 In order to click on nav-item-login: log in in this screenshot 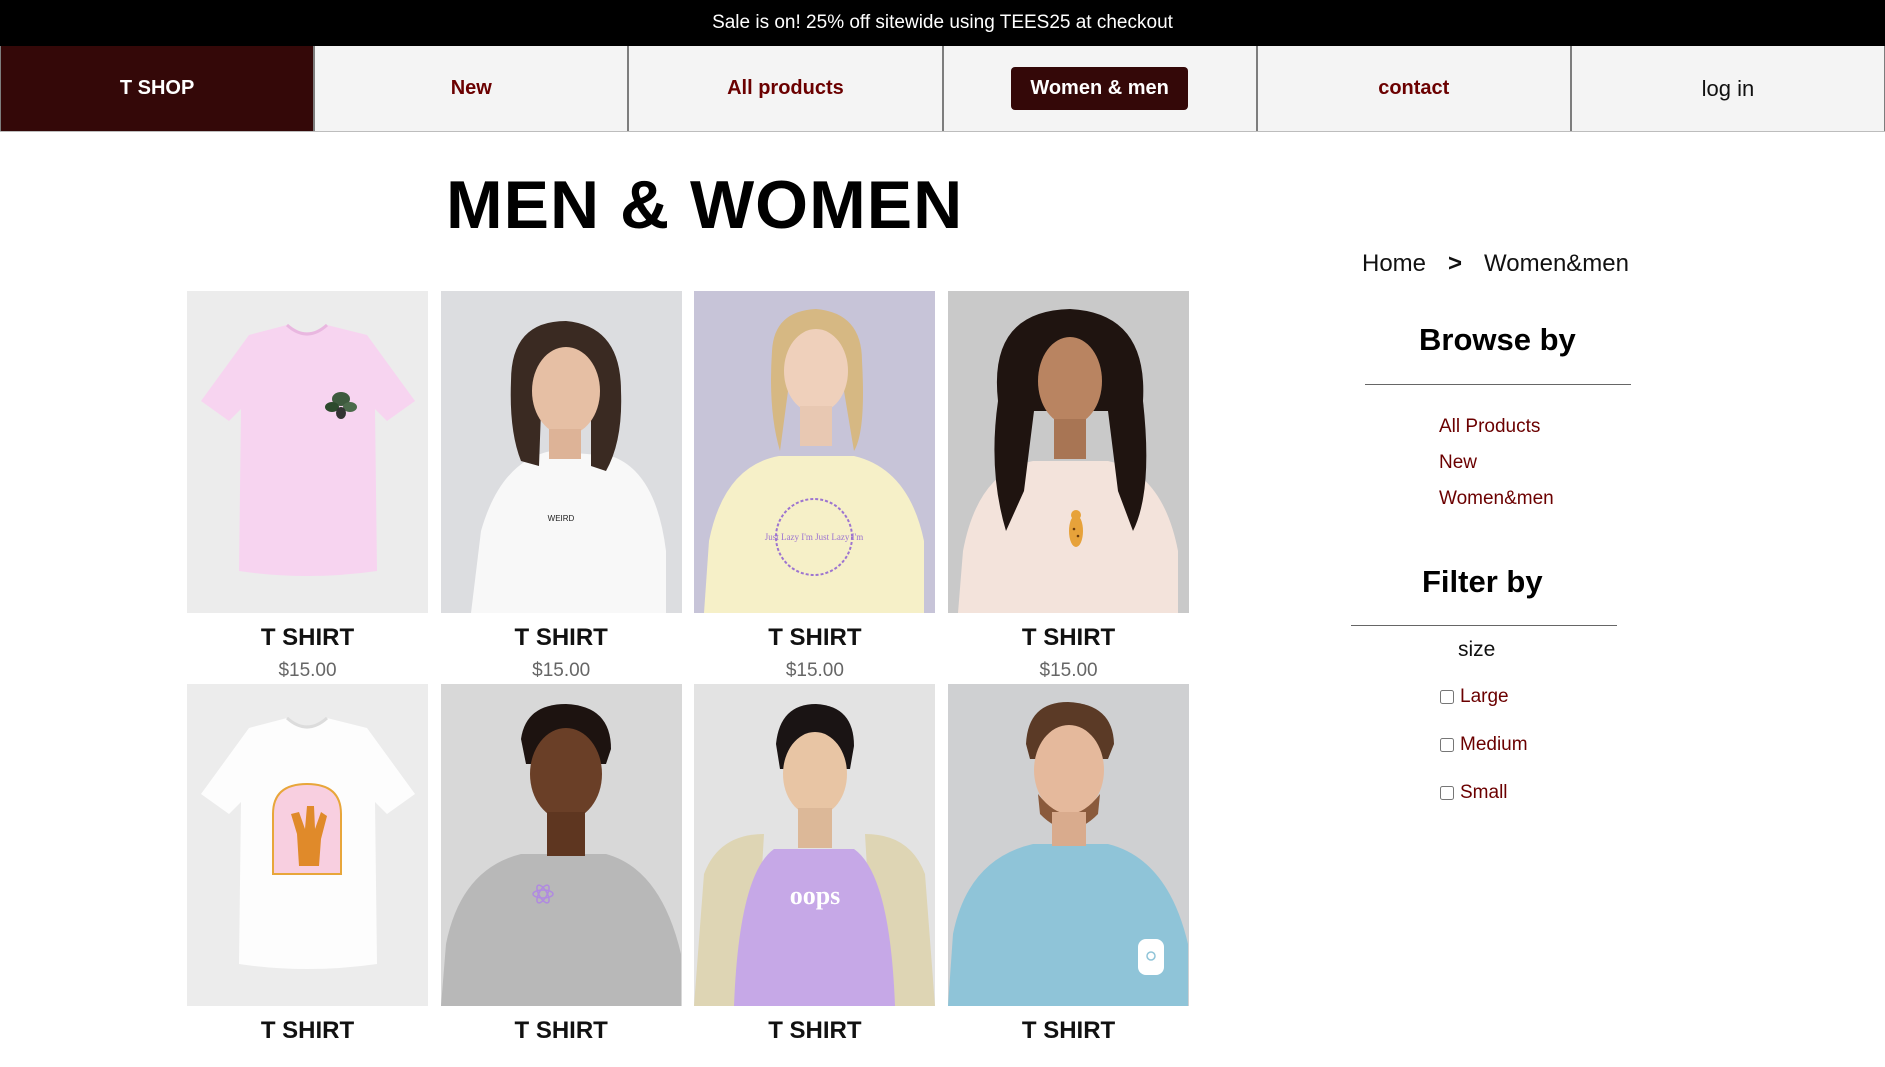, I will do `click(1727, 88)`.